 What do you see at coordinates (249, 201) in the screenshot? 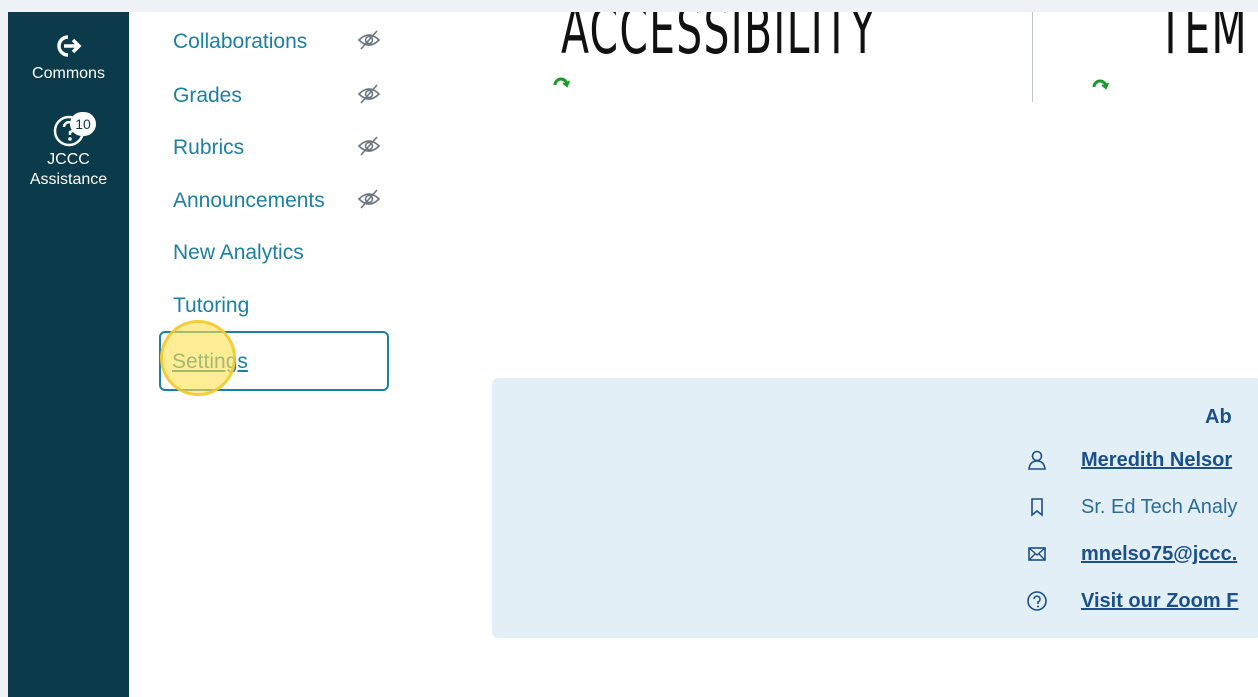
I see `course-nav-announcements: Announcements` at bounding box center [249, 201].